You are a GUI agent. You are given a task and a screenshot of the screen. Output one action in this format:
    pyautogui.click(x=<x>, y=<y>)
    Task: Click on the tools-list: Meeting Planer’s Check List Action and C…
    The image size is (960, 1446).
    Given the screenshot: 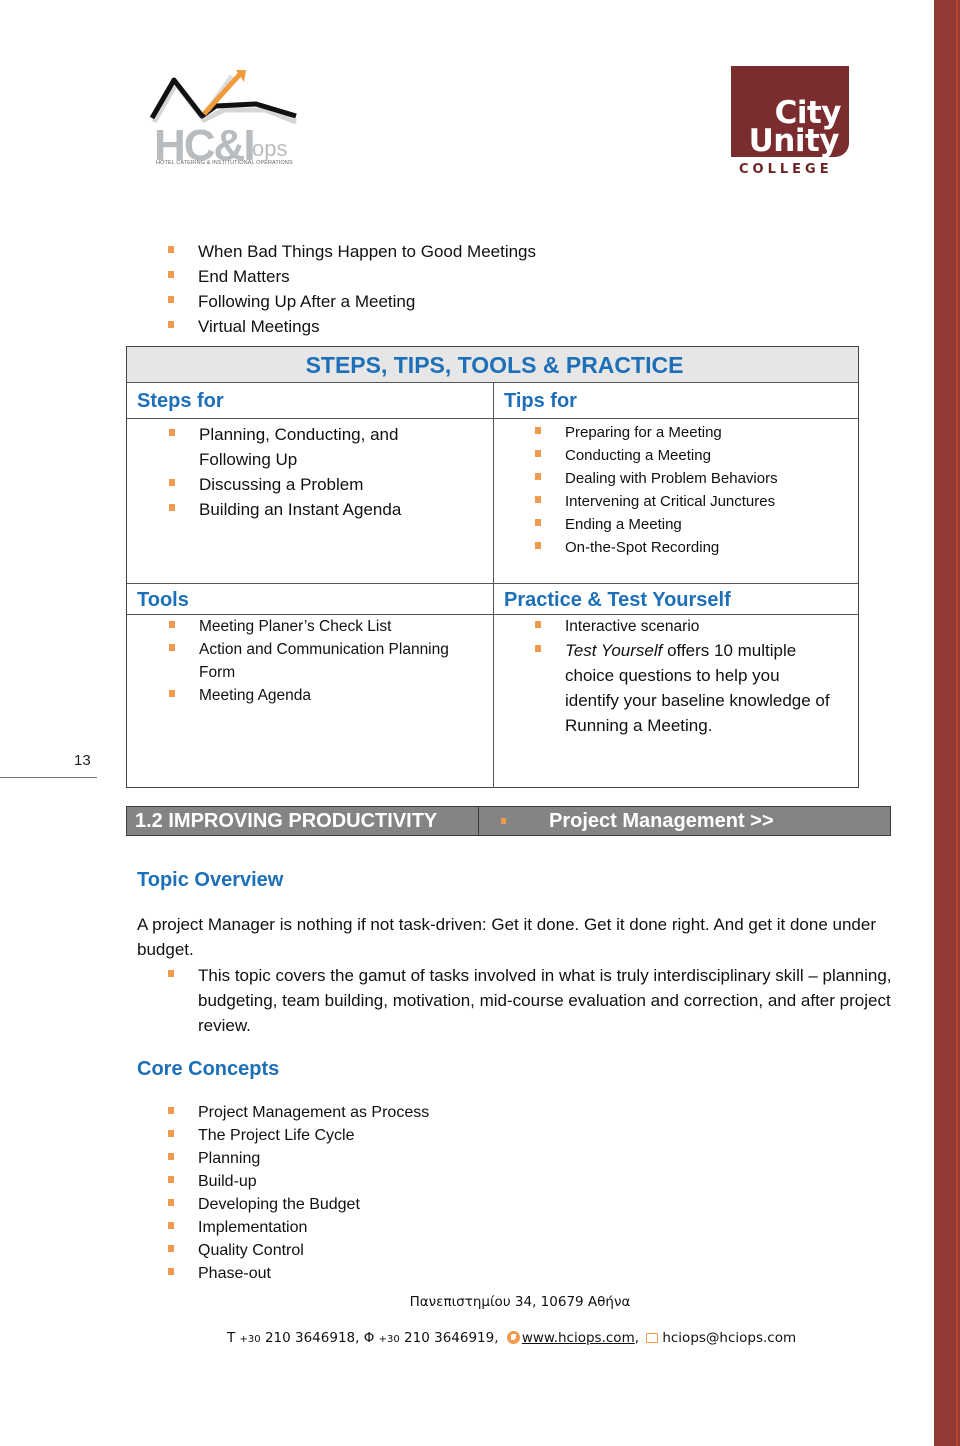 What is the action you would take?
    pyautogui.click(x=329, y=661)
    